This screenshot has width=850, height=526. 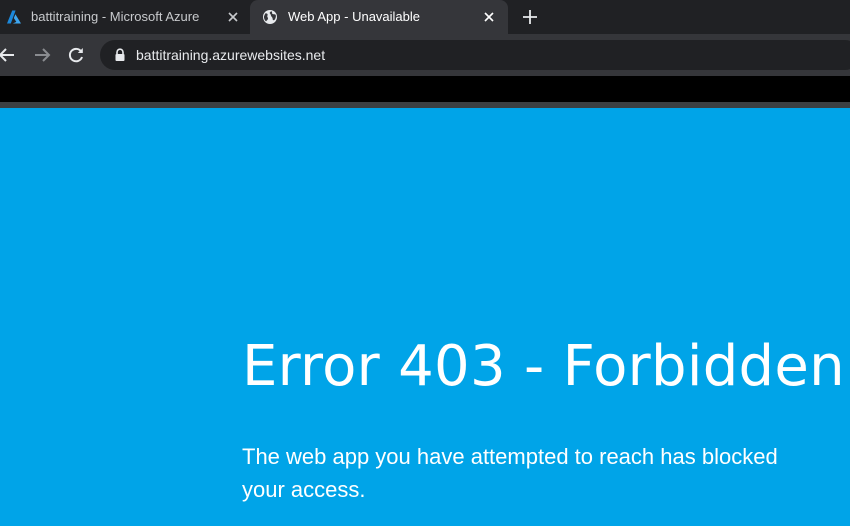 I want to click on lock-icon, so click(x=120, y=55).